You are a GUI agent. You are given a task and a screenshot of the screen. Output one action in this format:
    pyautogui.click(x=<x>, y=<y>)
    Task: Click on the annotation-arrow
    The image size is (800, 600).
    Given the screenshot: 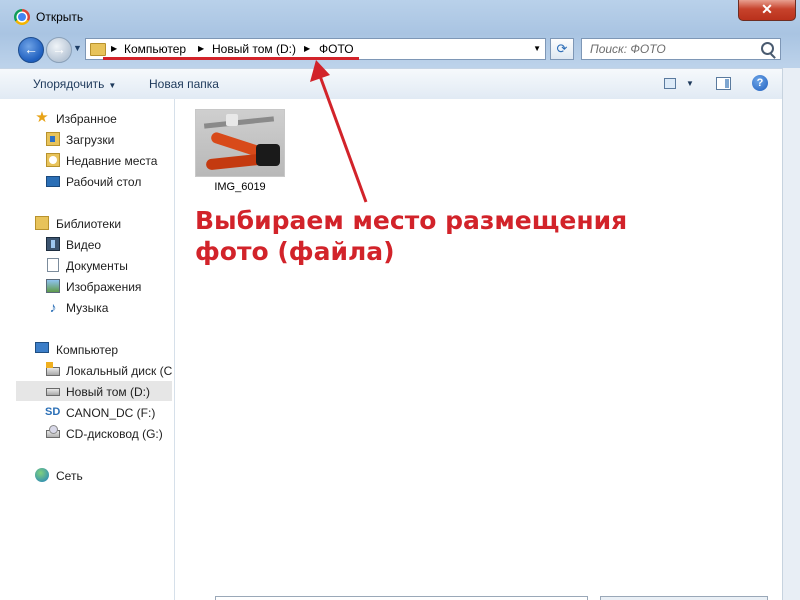 What is the action you would take?
    pyautogui.click(x=339, y=131)
    